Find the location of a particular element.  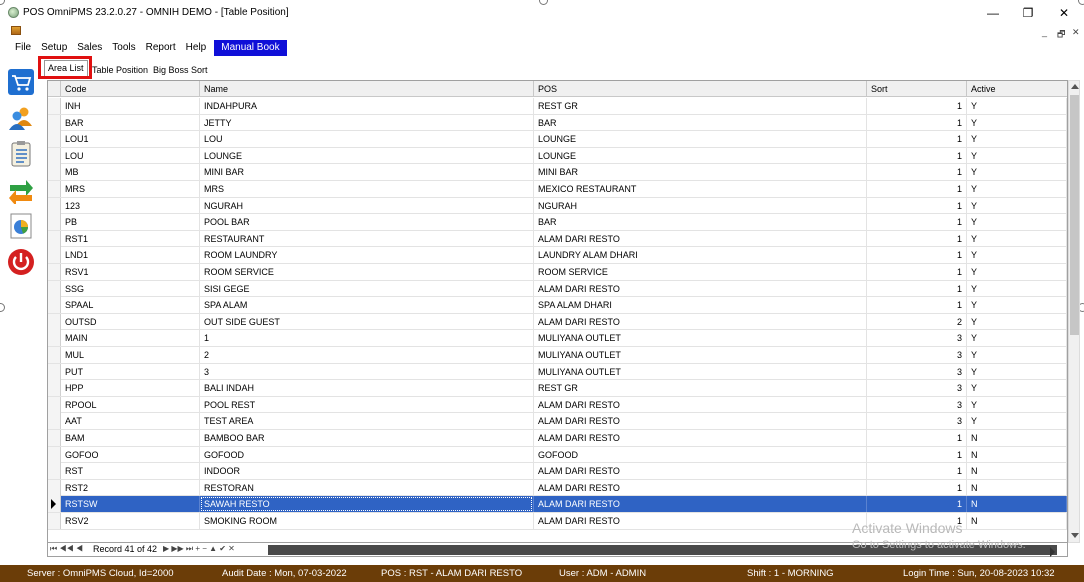

mdi-close-button: ✕ is located at coordinates (1076, 32).